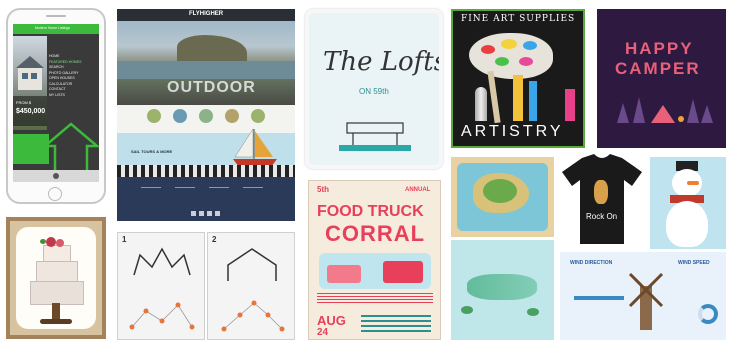 The height and width of the screenshot is (342, 732). I want to click on lofts-logo-tile: The Lofts ON 59th, so click(374, 89).